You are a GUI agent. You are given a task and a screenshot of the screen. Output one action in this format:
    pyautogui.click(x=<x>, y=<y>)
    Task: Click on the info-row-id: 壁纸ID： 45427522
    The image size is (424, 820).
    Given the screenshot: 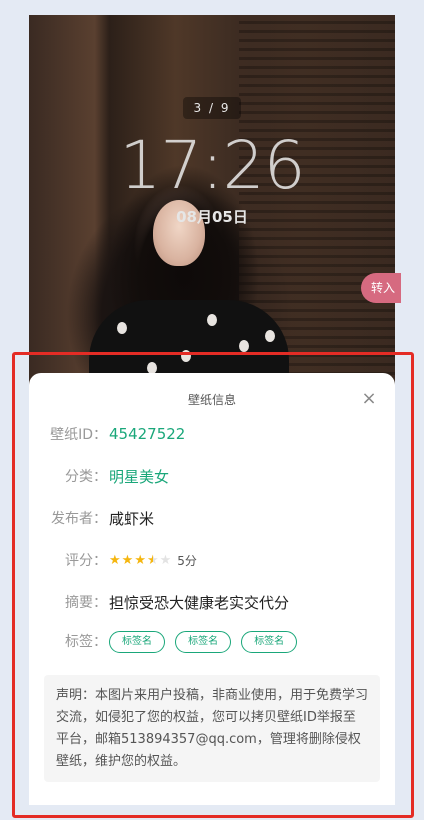 What is the action you would take?
    pyautogui.click(x=212, y=434)
    